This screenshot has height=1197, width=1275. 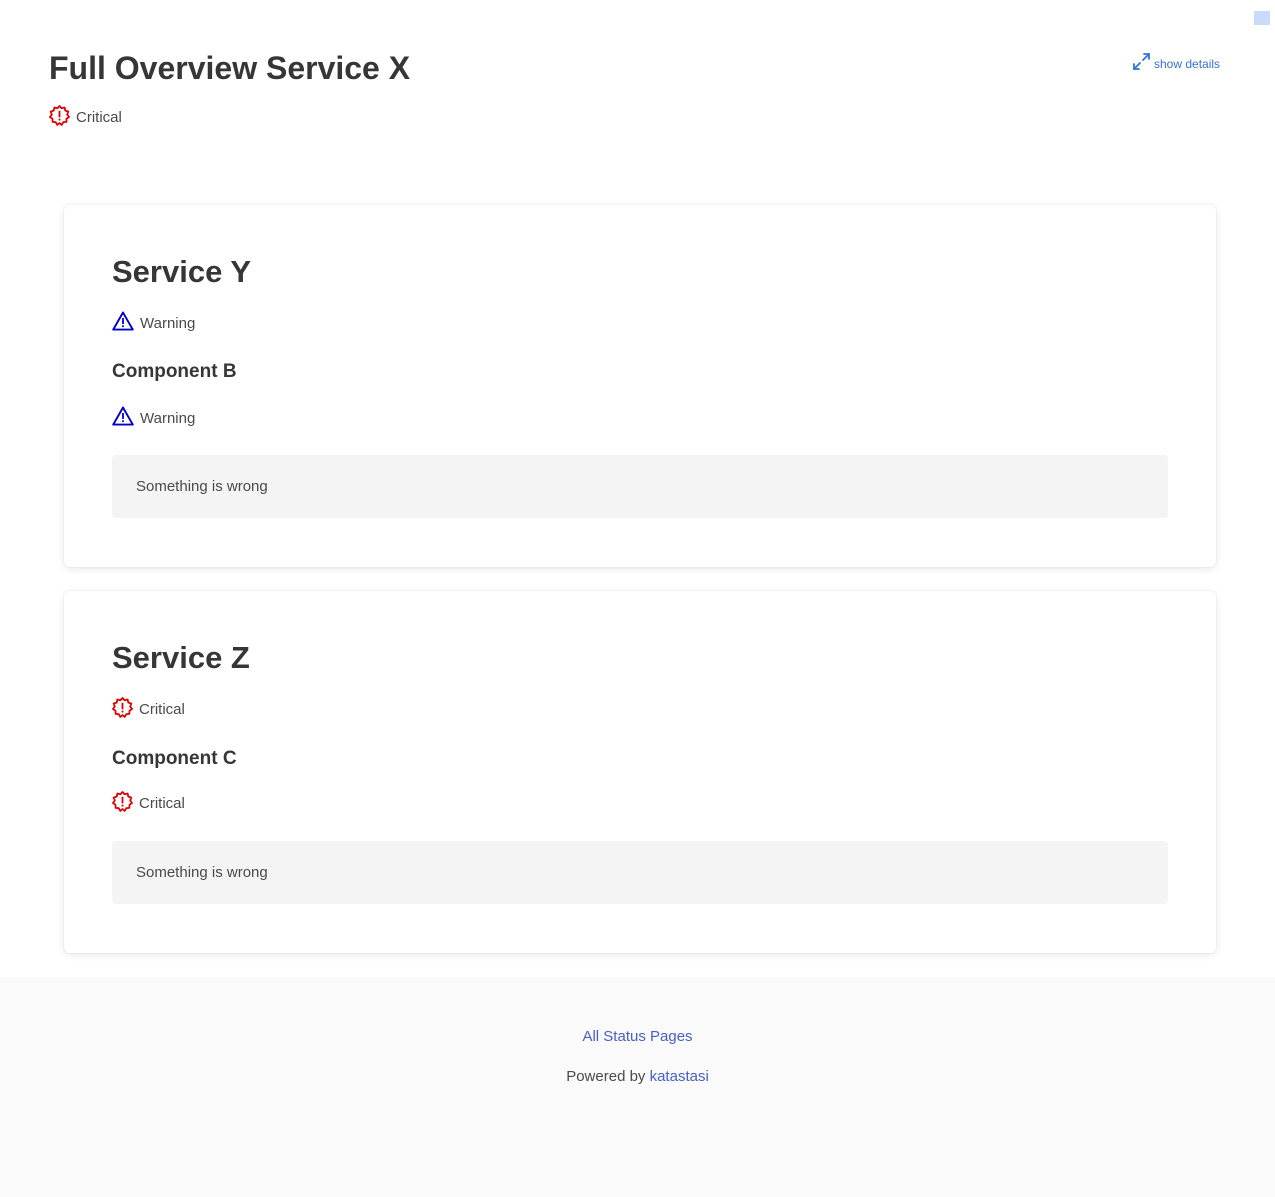 I want to click on component-title: Component B, so click(x=174, y=371).